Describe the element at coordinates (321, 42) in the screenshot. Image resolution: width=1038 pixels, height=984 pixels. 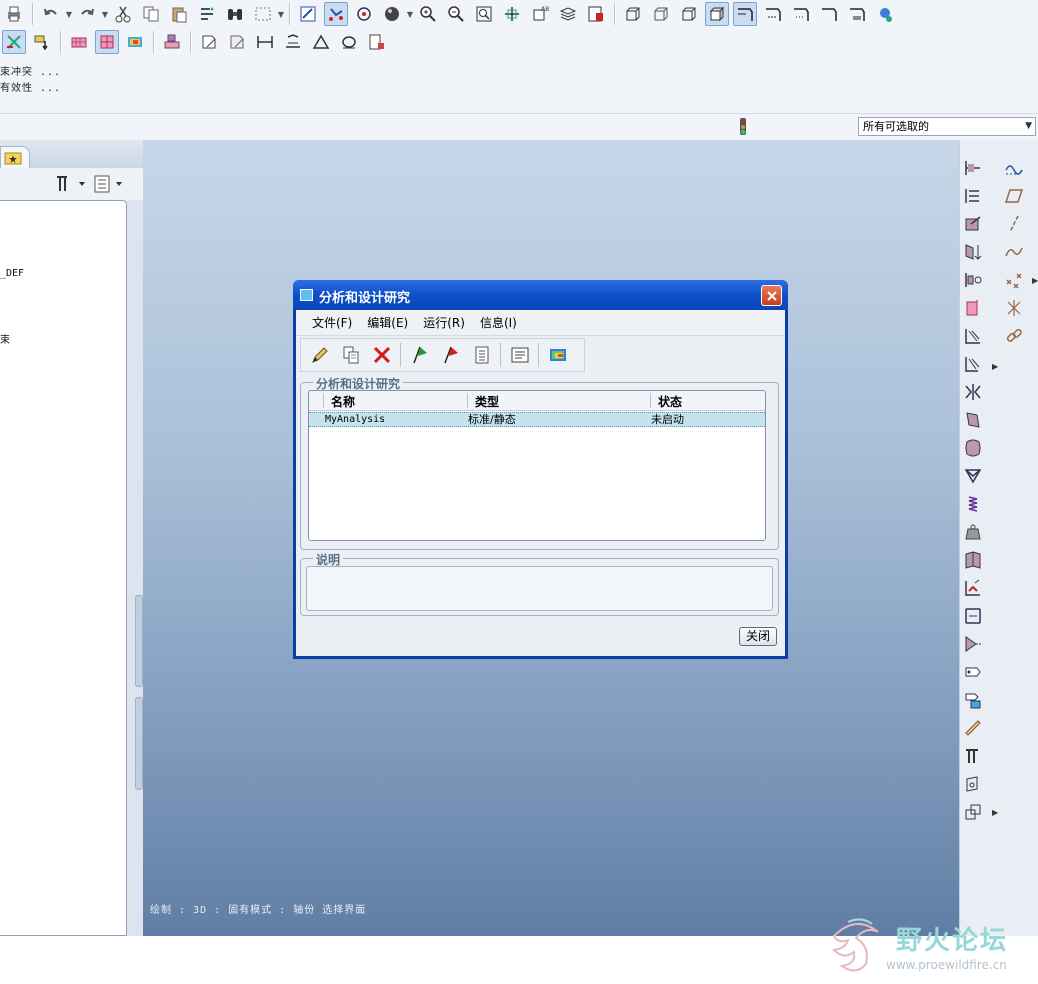
I see `measure-angle-button` at that location.